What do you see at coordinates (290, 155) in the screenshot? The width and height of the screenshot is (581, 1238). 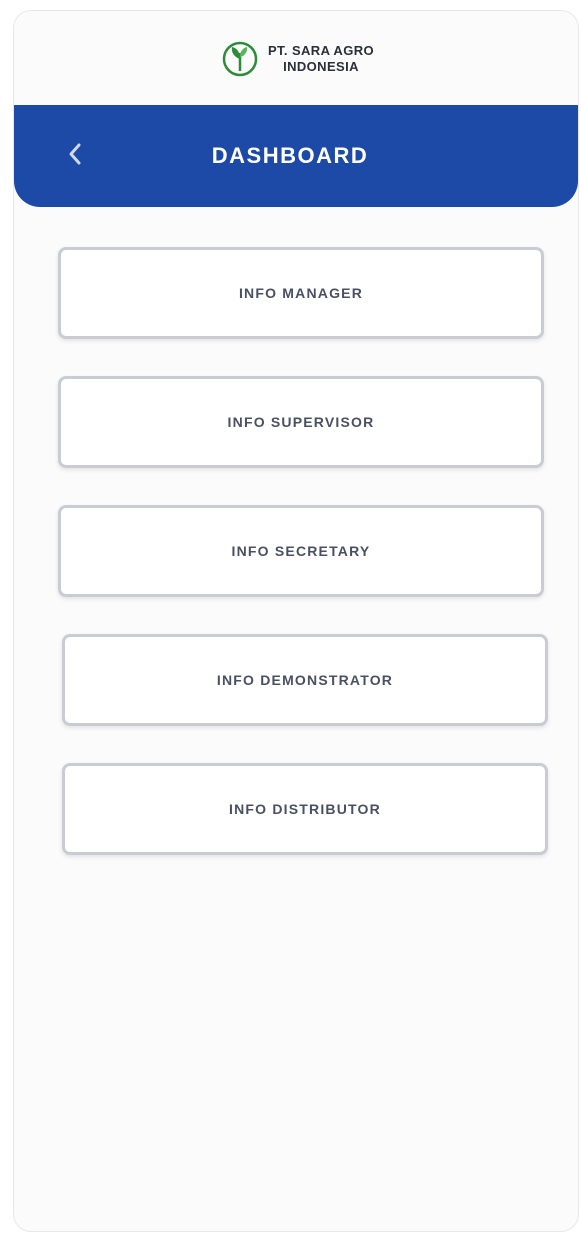 I see `page-title: DASHBOARD` at bounding box center [290, 155].